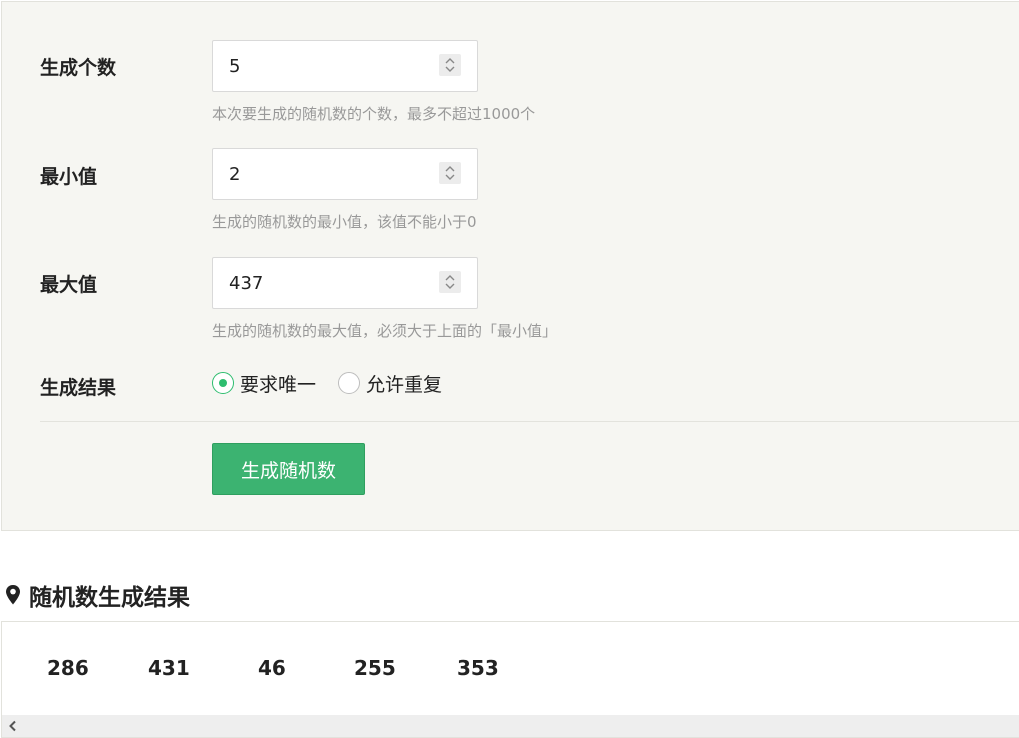  Describe the element at coordinates (385, 331) in the screenshot. I see `max-help: 生成的随机数的最大值，必须大于上面的「最小值」` at that location.